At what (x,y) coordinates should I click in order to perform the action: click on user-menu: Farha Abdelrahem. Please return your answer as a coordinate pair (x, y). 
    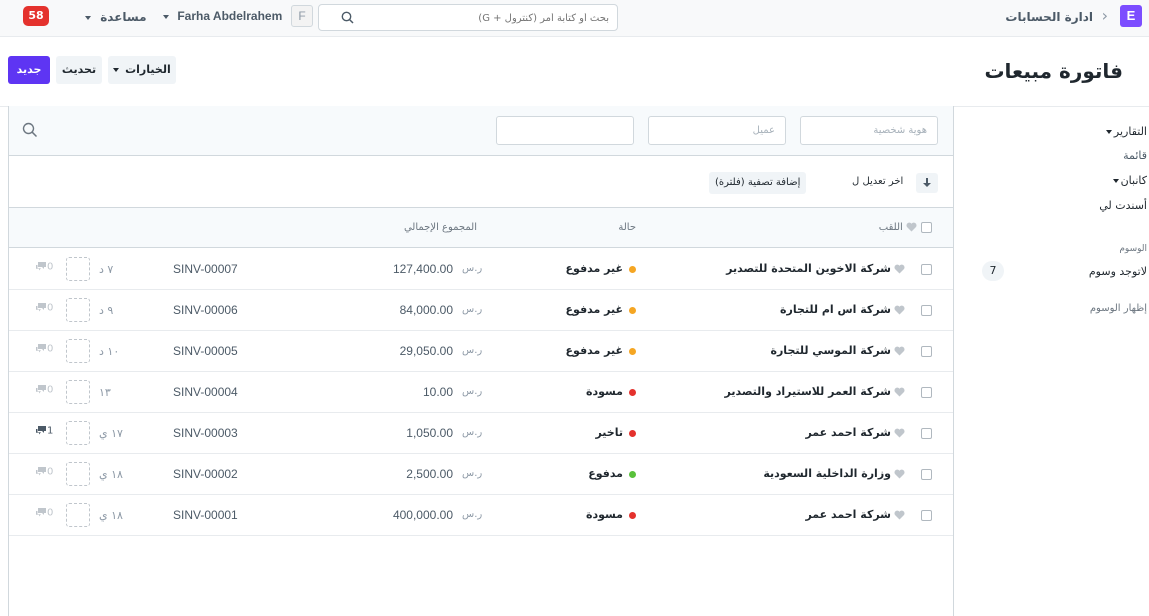
    Looking at the image, I should click on (220, 16).